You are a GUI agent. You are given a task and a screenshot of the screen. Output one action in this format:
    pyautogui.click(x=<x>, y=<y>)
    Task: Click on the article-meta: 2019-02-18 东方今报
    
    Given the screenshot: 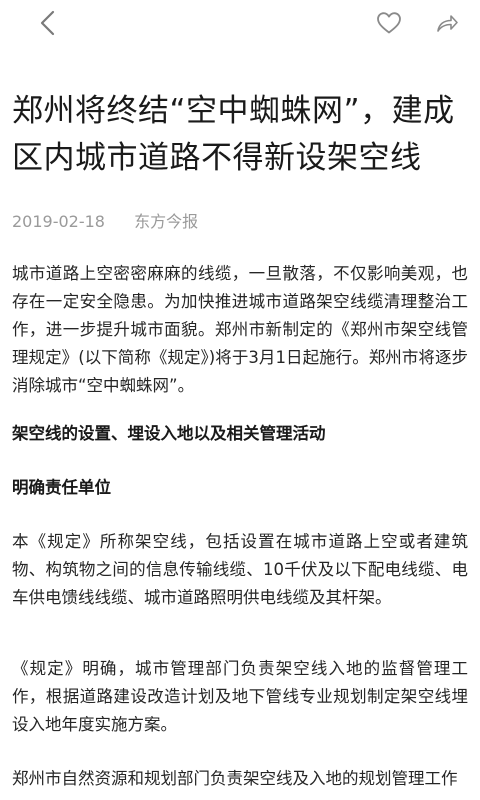 What is the action you would take?
    pyautogui.click(x=105, y=220)
    